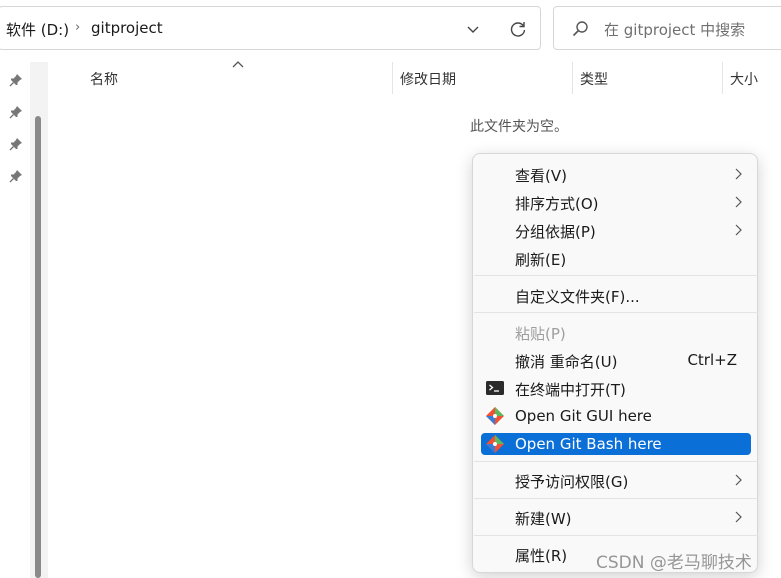 The height and width of the screenshot is (578, 781). Describe the element at coordinates (37, 29) in the screenshot. I see `breadcrumb-drive: 软件 (D:)` at that location.